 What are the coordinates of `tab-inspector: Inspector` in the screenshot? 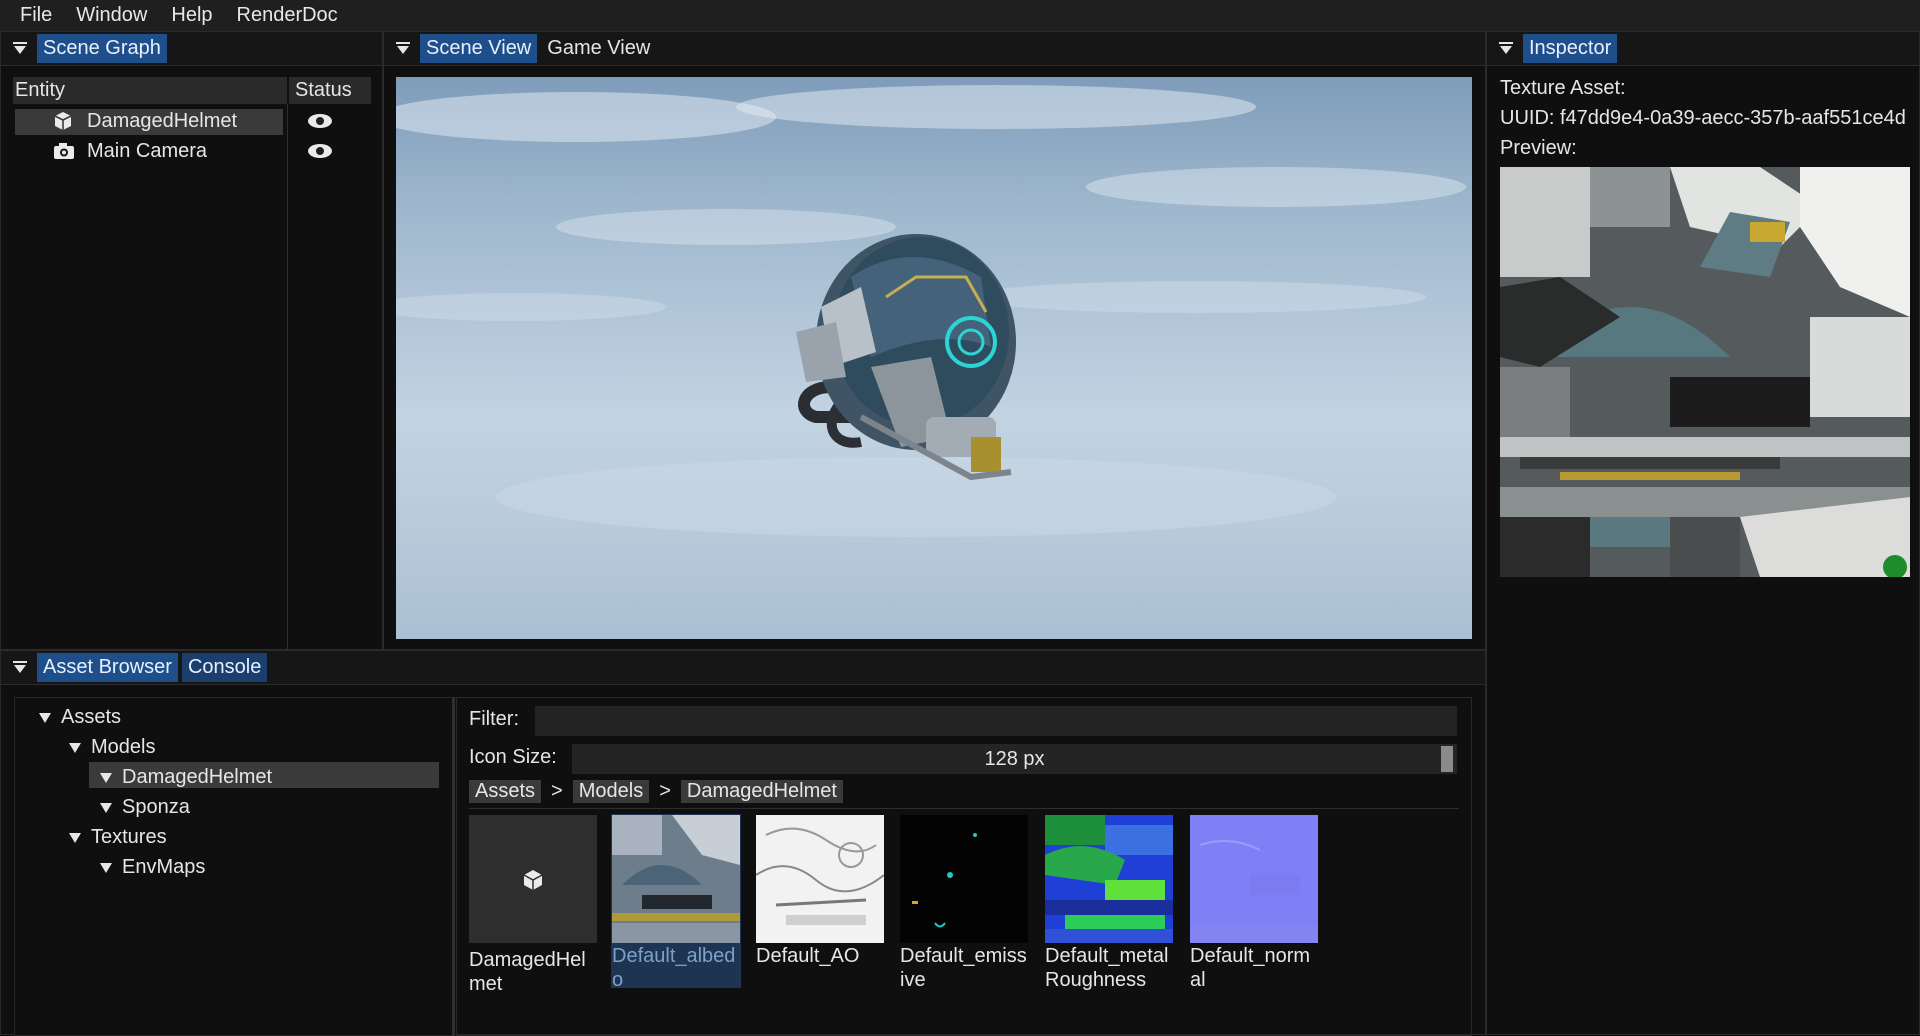 It's located at (1570, 48).